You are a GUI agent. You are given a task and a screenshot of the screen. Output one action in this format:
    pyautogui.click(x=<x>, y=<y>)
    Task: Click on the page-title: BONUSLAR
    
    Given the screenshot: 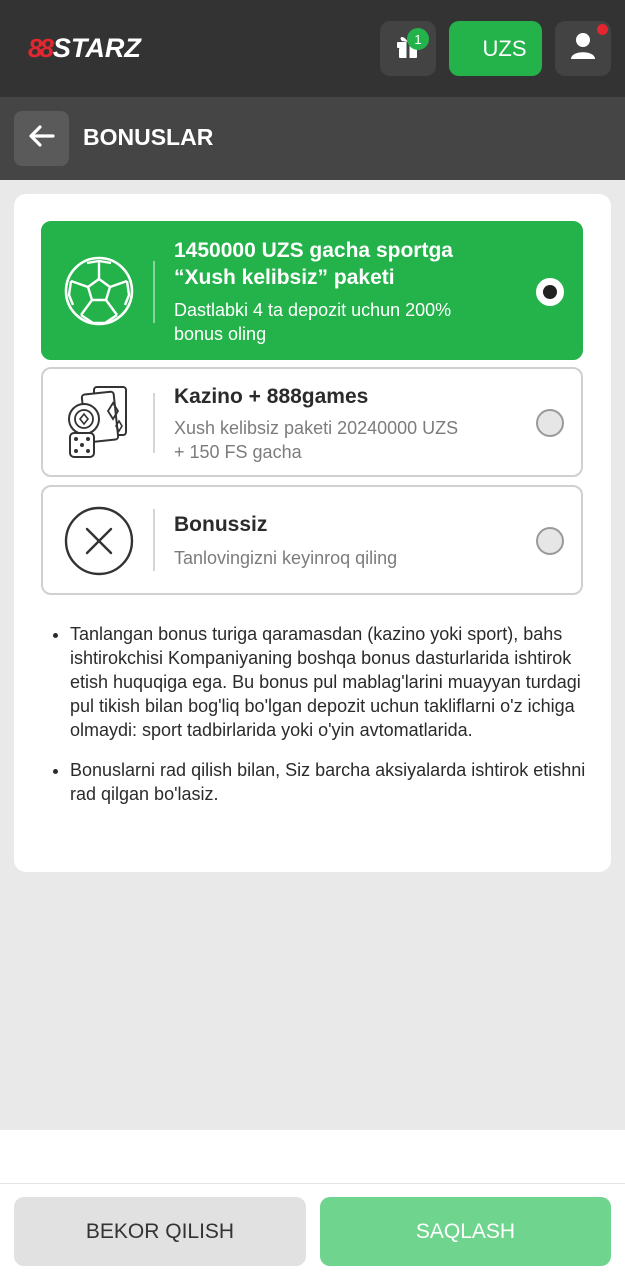 What is the action you would take?
    pyautogui.click(x=148, y=137)
    